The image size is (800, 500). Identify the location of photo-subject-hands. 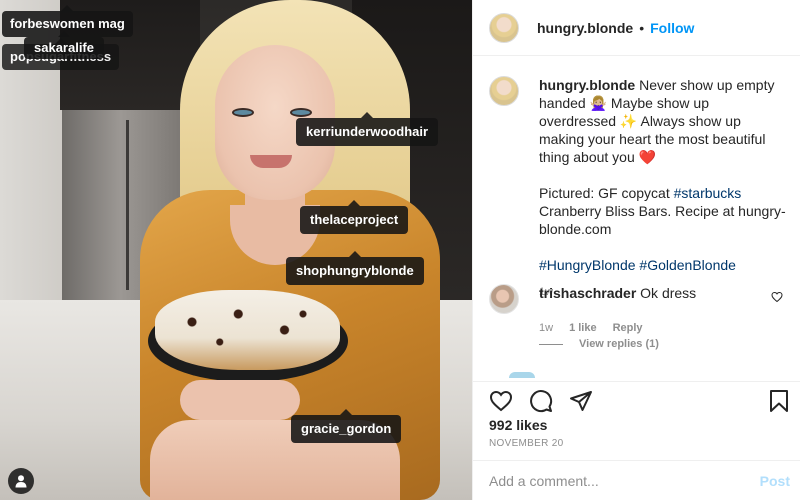
(240, 400).